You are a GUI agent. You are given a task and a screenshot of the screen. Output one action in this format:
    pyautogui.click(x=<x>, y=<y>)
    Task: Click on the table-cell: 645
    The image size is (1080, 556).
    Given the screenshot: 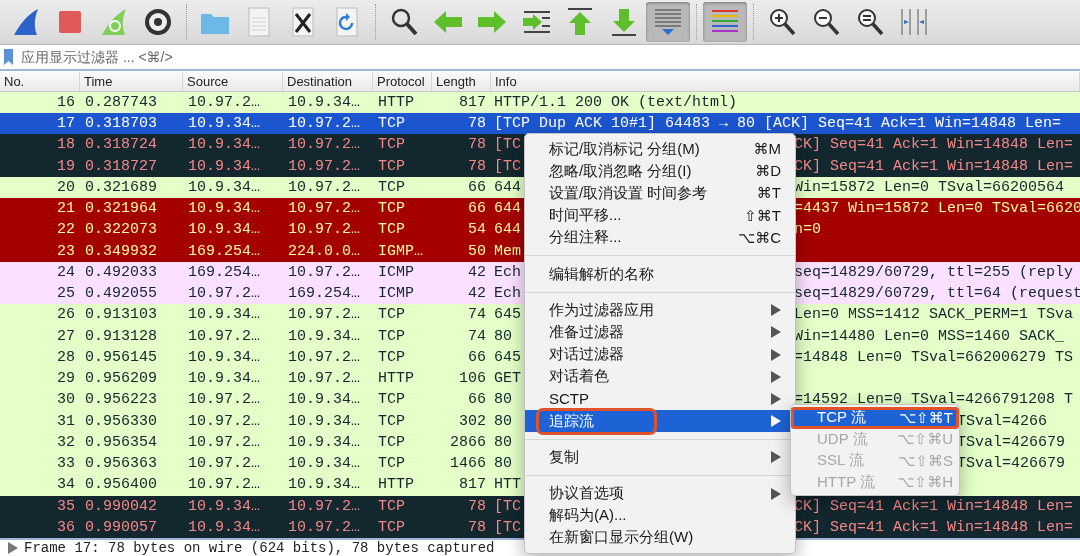 What is the action you would take?
    pyautogui.click(x=507, y=315)
    